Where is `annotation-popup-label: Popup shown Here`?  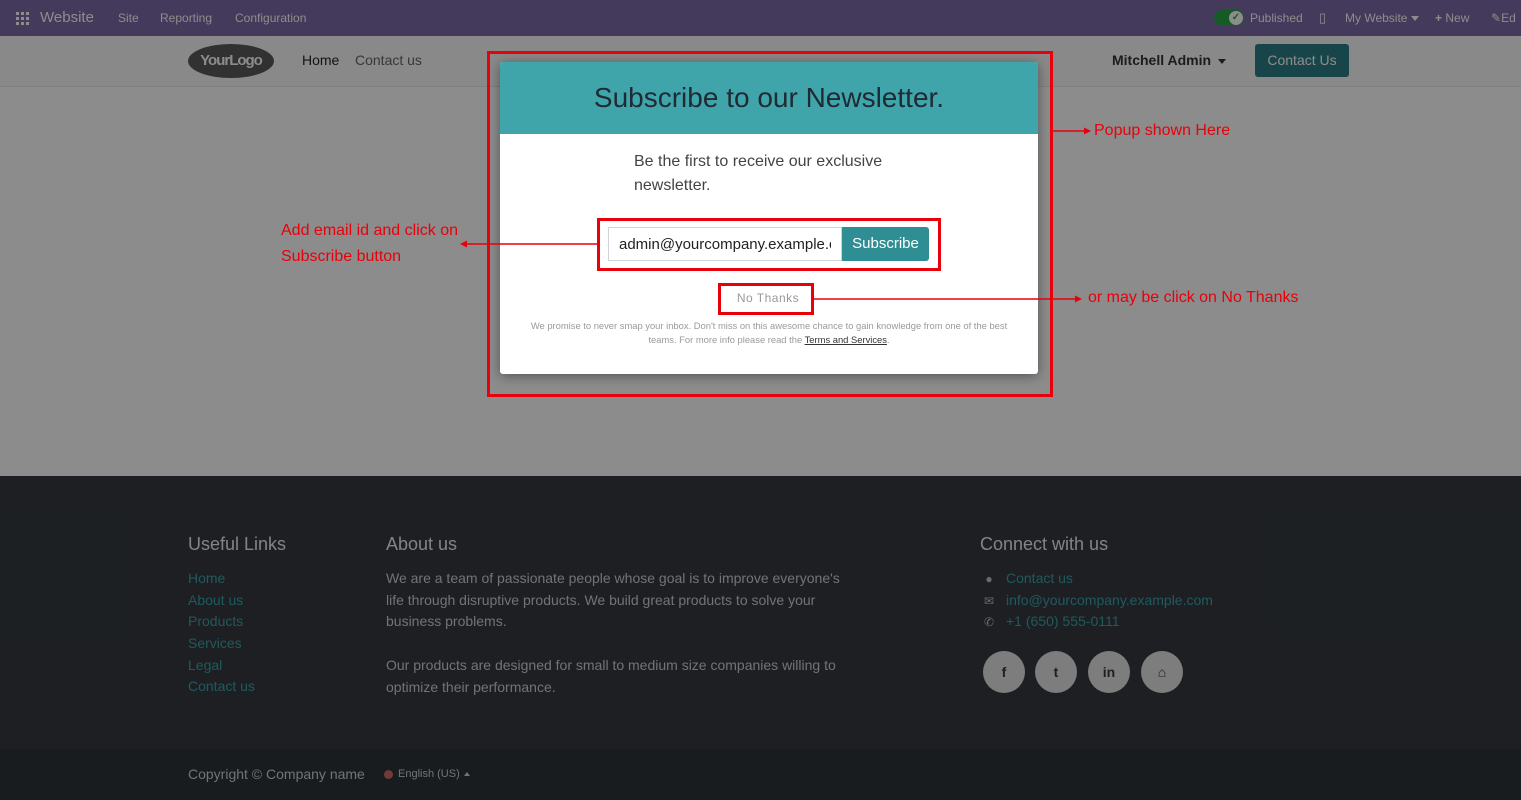
annotation-popup-label: Popup shown Here is located at coordinates (1162, 130).